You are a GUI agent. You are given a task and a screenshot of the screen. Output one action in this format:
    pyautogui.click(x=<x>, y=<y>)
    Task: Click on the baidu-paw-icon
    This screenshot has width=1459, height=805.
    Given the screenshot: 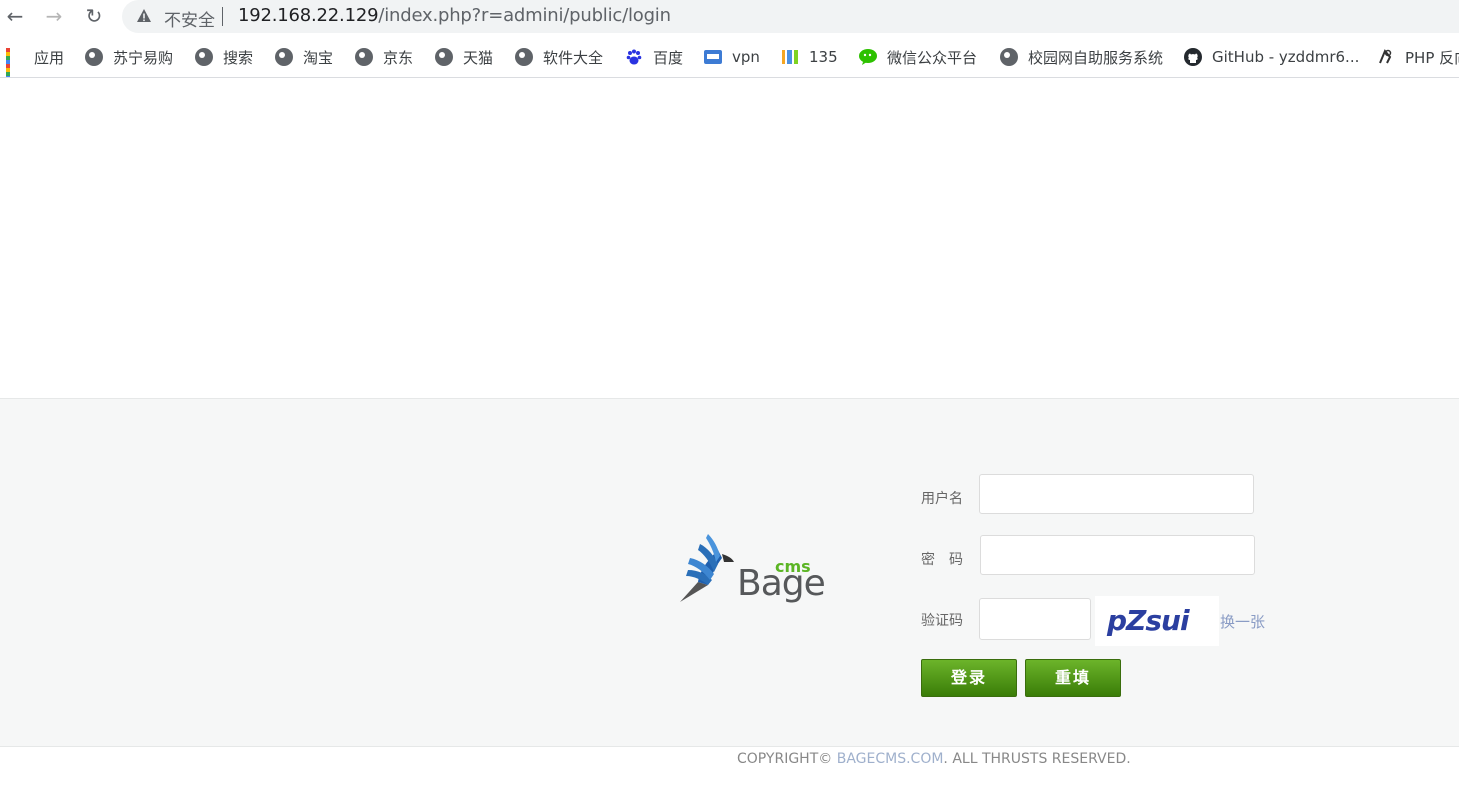 What is the action you would take?
    pyautogui.click(x=634, y=57)
    